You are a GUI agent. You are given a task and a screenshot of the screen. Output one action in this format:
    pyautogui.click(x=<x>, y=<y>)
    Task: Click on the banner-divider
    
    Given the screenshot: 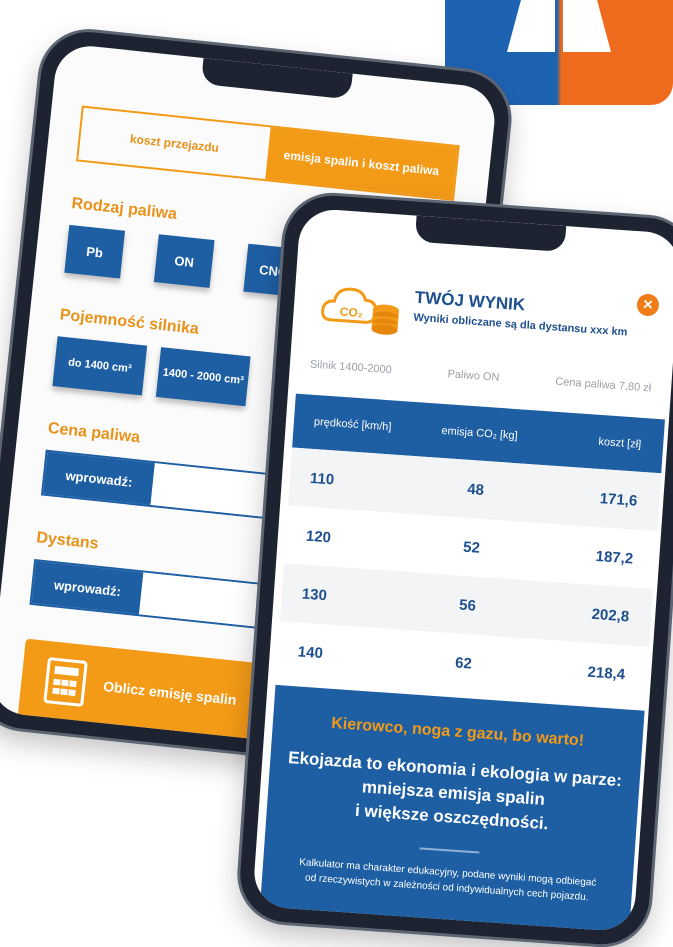 What is the action you would take?
    pyautogui.click(x=449, y=850)
    